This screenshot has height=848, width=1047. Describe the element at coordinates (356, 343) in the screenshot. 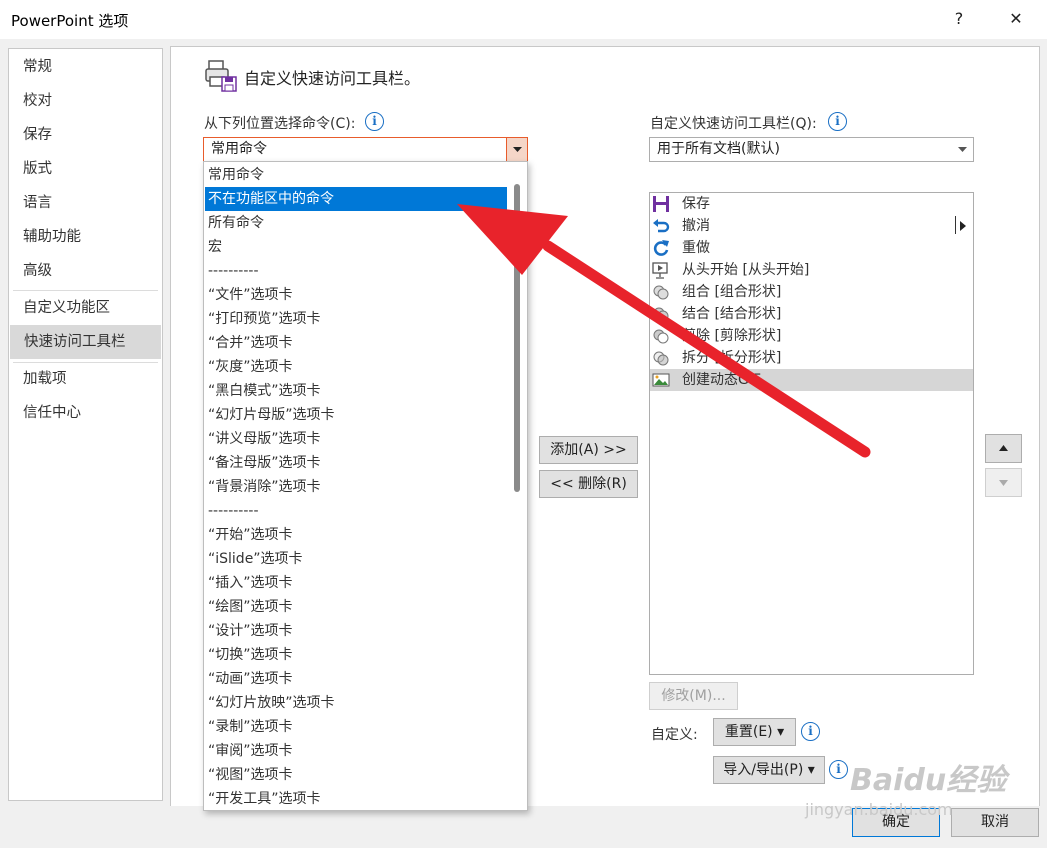

I see `dropdown-option: “合并”选项卡` at that location.